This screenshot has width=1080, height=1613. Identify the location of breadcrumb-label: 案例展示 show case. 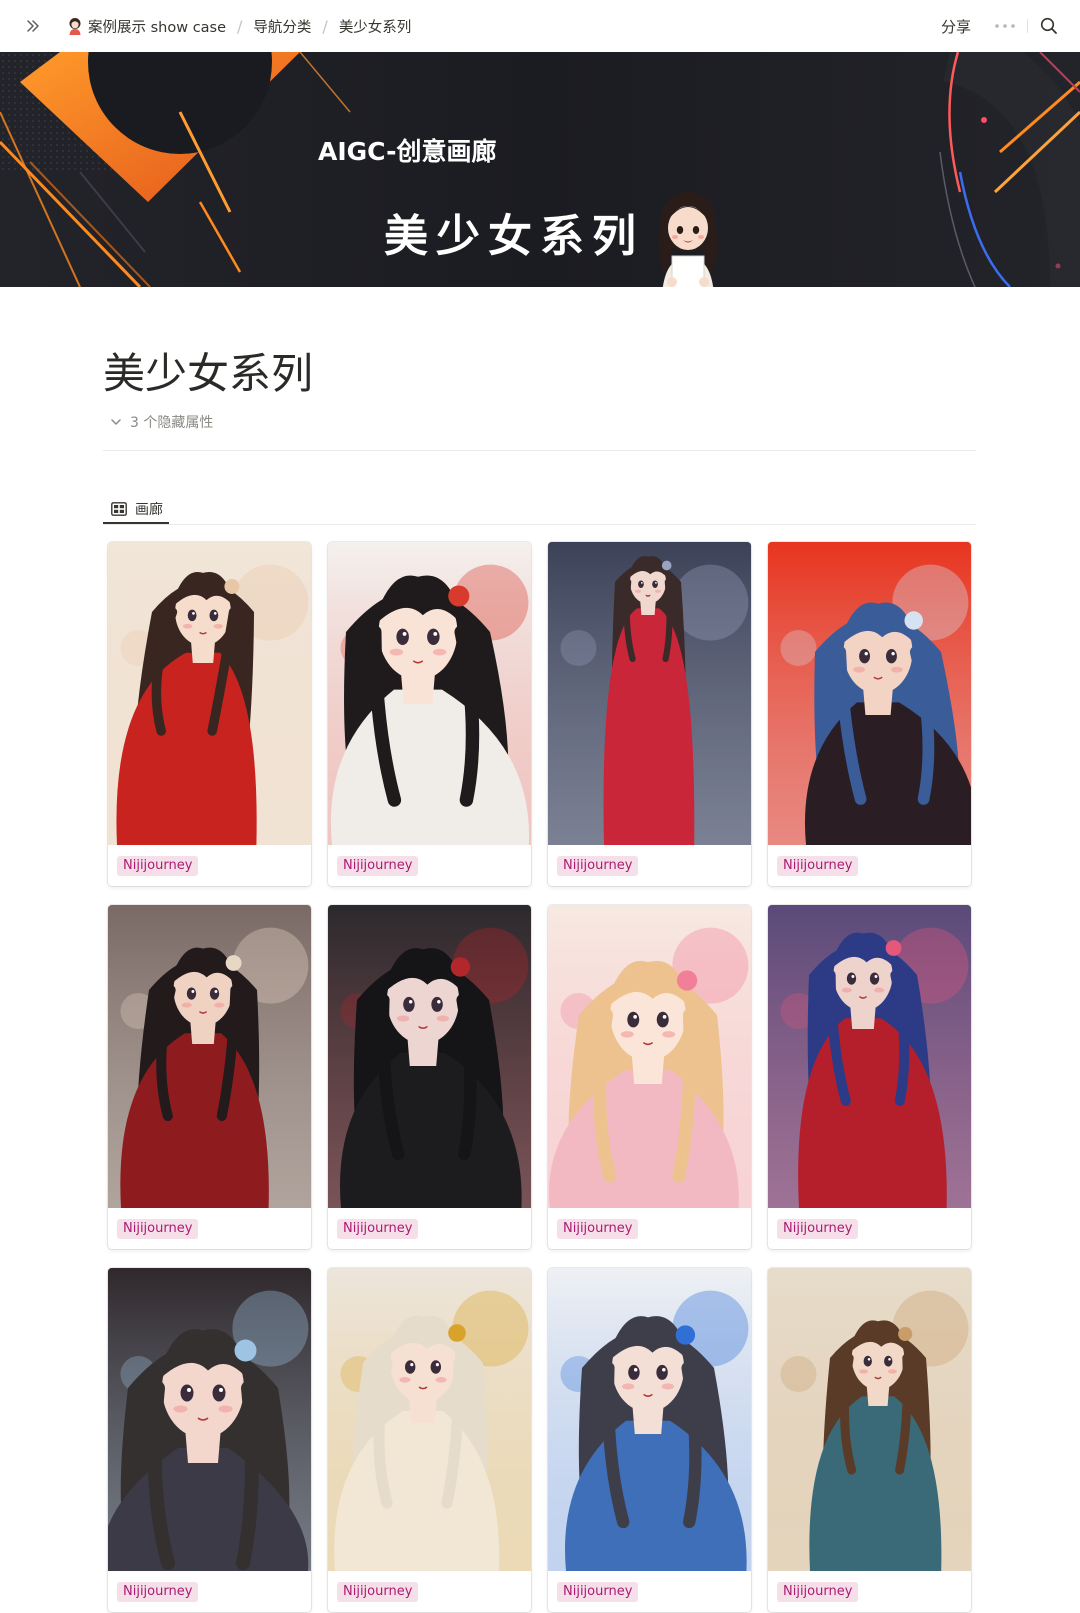
(157, 27).